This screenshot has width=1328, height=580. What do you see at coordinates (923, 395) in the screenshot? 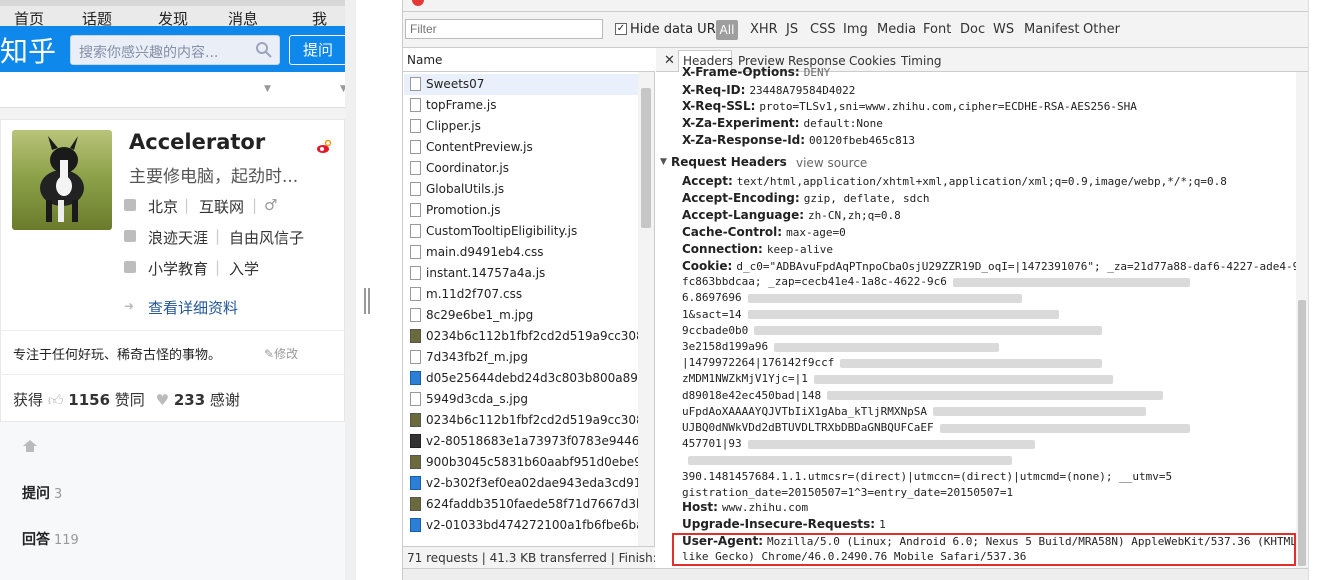
I see `cookie-line: d89018e42ec450bad|148` at bounding box center [923, 395].